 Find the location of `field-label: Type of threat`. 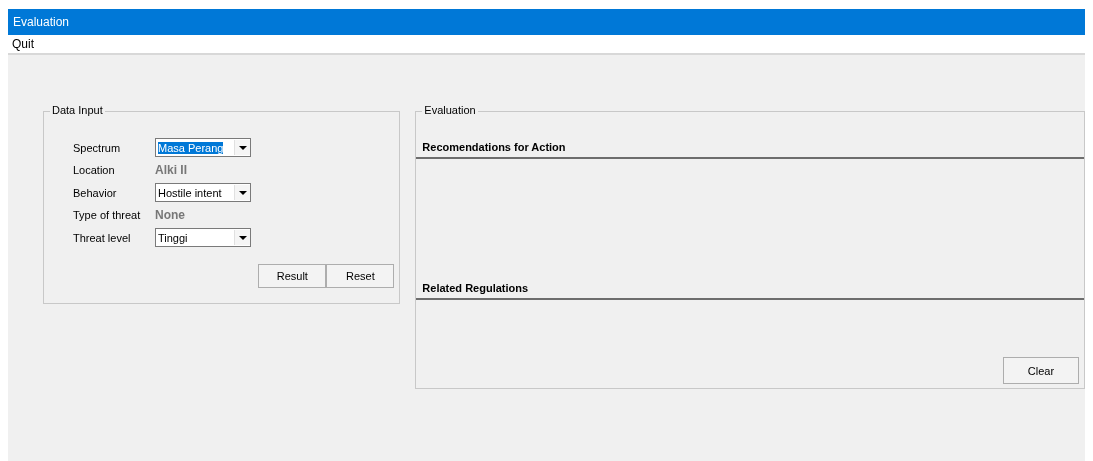

field-label: Type of threat is located at coordinates (107, 215).